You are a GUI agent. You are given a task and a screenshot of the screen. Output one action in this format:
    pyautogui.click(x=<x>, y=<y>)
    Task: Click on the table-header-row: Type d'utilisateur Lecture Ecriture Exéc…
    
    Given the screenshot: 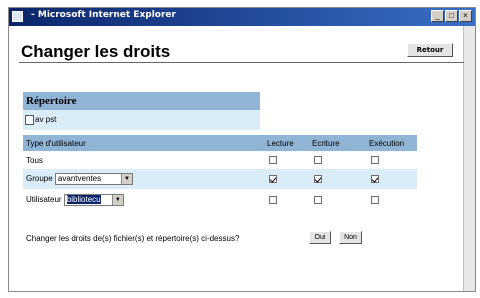 What is the action you would take?
    pyautogui.click(x=220, y=143)
    